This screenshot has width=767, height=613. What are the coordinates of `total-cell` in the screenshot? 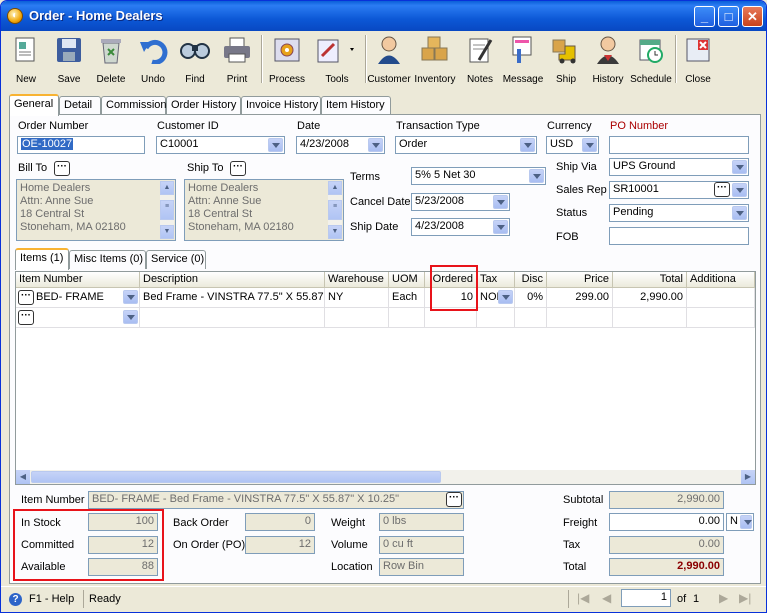 It's located at (650, 318).